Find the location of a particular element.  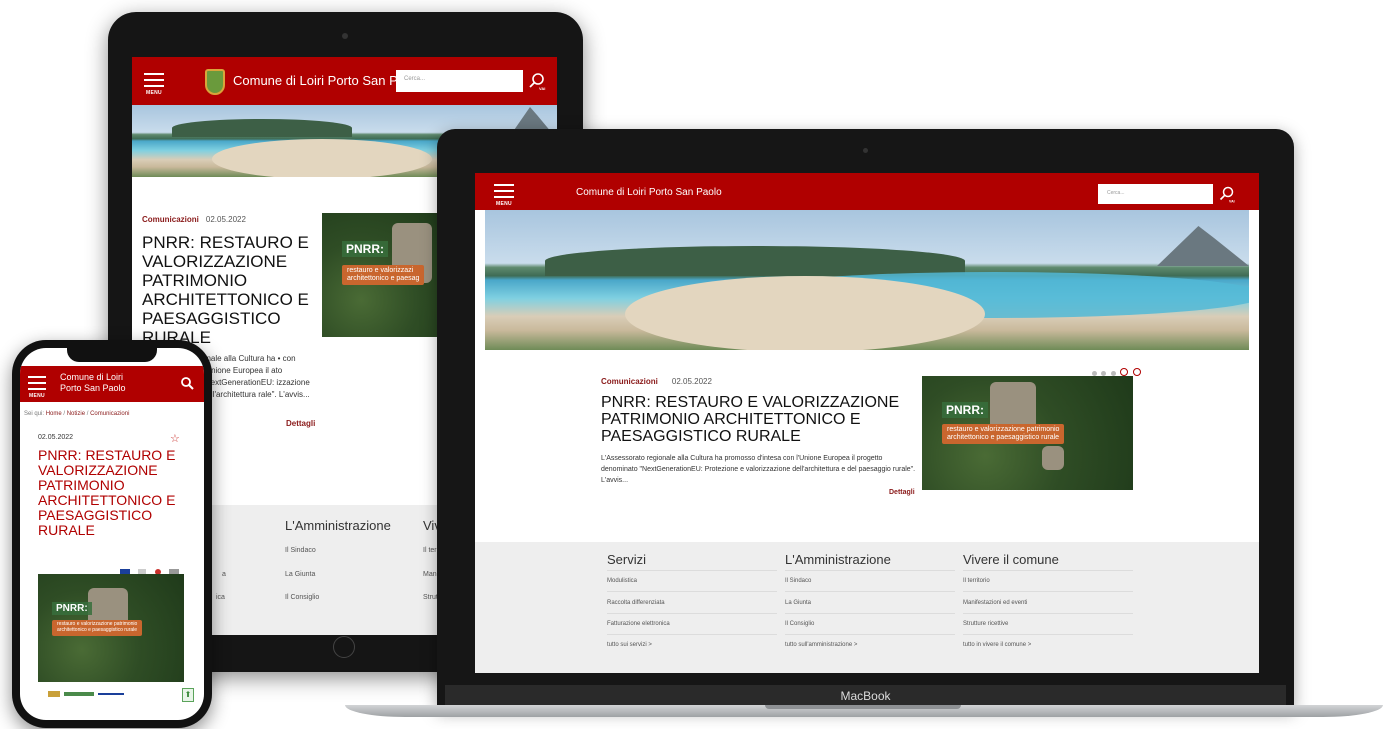

laptop-base is located at coordinates (864, 711).